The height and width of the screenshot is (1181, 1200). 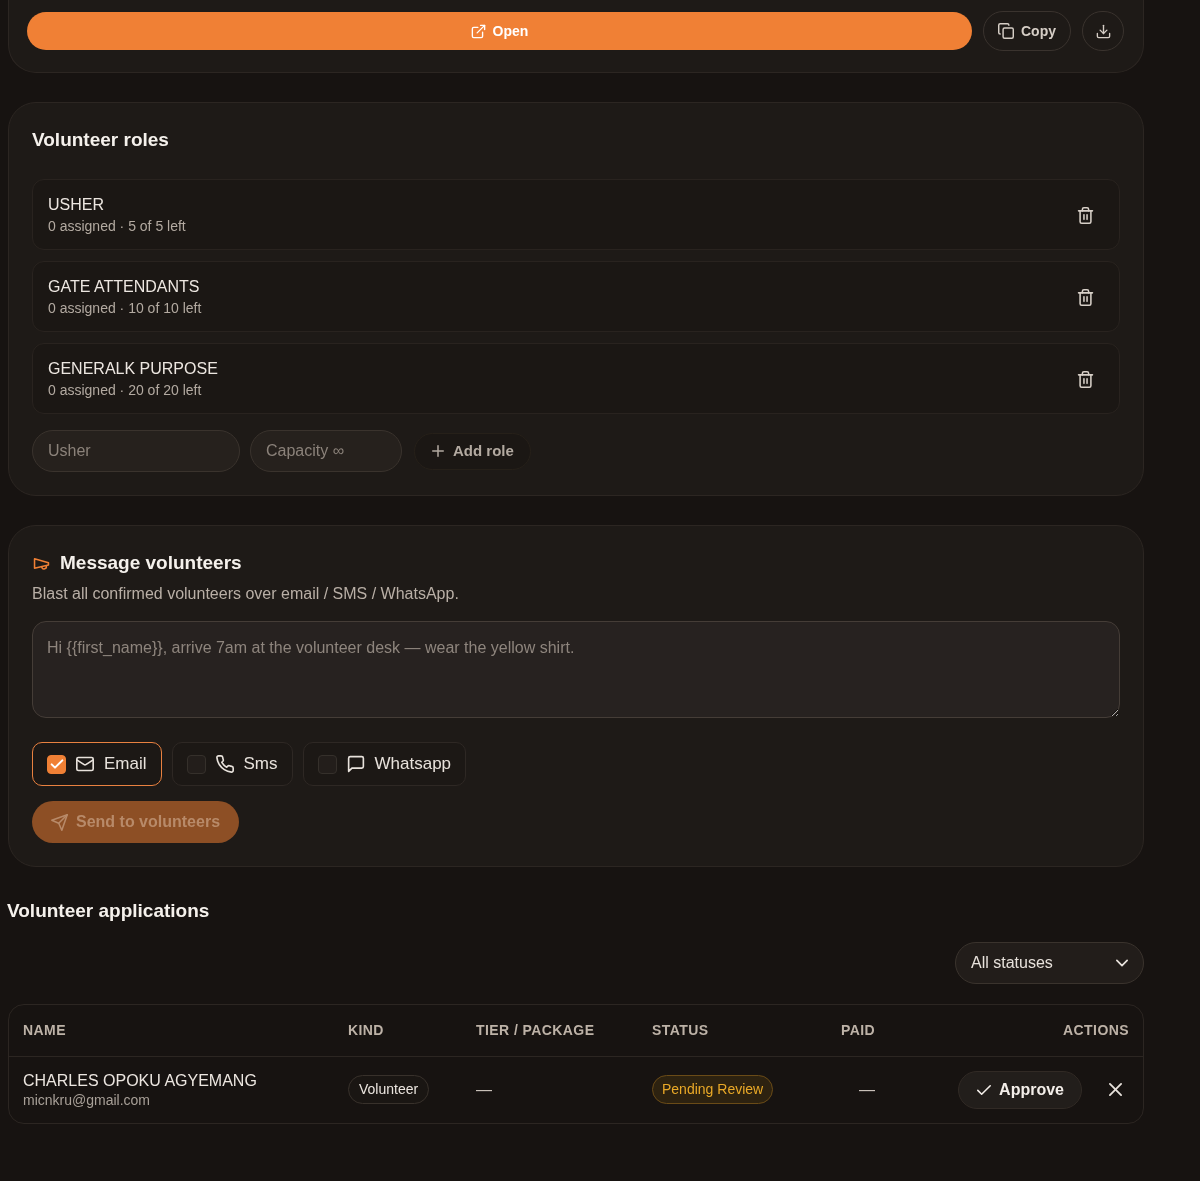 What do you see at coordinates (355, 764) in the screenshot?
I see `chat-bubble-icon` at bounding box center [355, 764].